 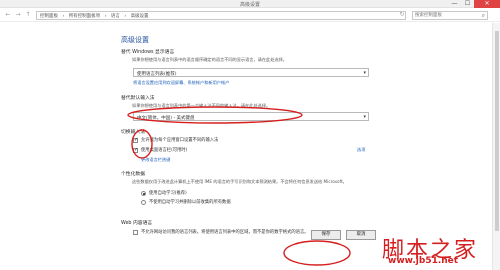 What do you see at coordinates (483, 15) in the screenshot?
I see `search-icon: ⌕` at bounding box center [483, 15].